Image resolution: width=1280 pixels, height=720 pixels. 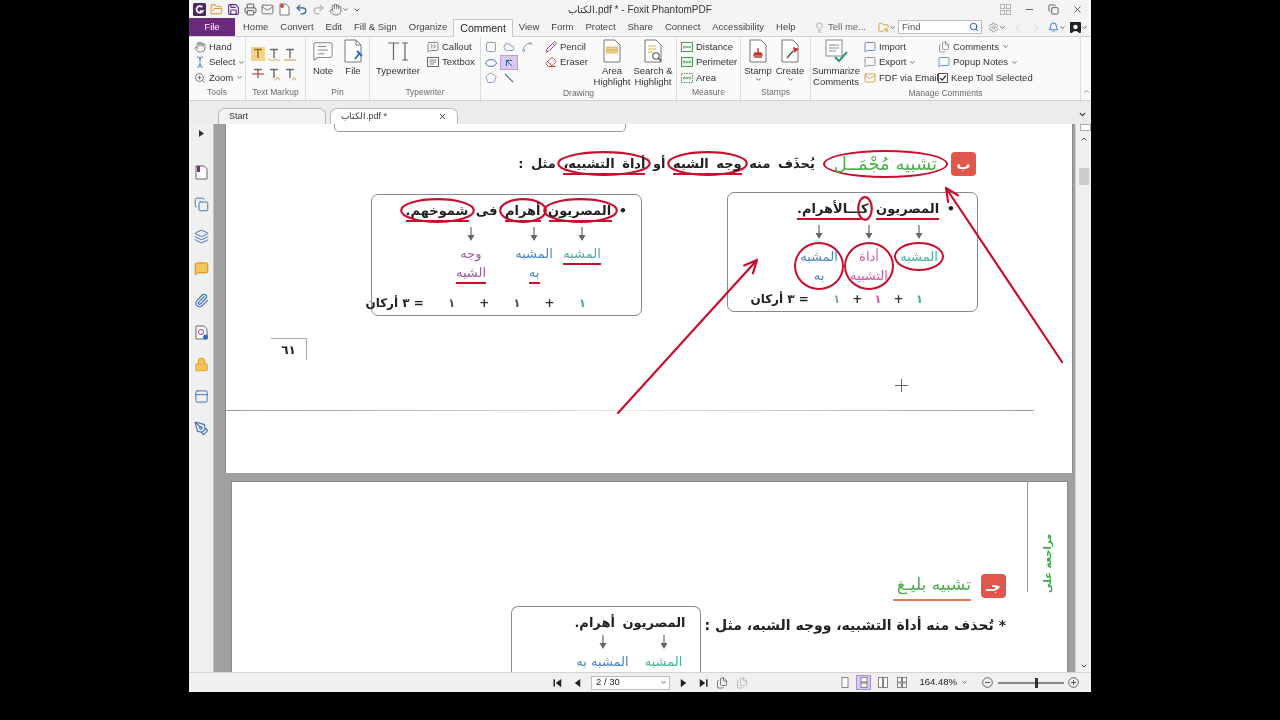 What do you see at coordinates (708, 92) in the screenshot?
I see `group-label: Measure` at bounding box center [708, 92].